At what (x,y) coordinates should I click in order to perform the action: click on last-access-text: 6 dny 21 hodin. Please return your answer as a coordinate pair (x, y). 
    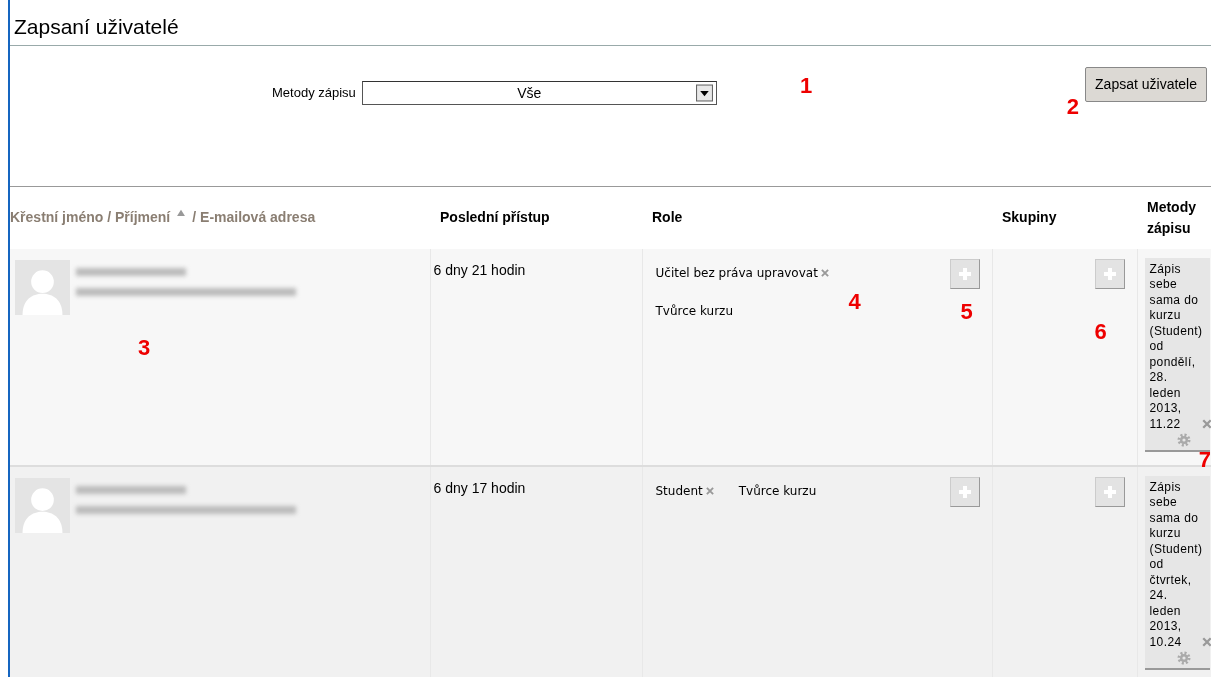
    Looking at the image, I should click on (479, 270).